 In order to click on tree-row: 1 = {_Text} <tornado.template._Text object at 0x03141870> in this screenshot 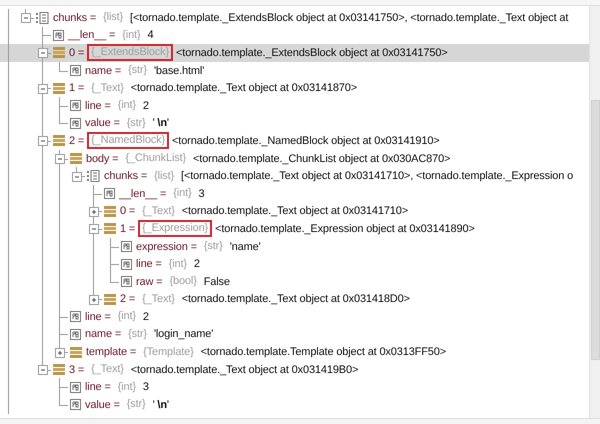, I will do `click(294, 88)`.